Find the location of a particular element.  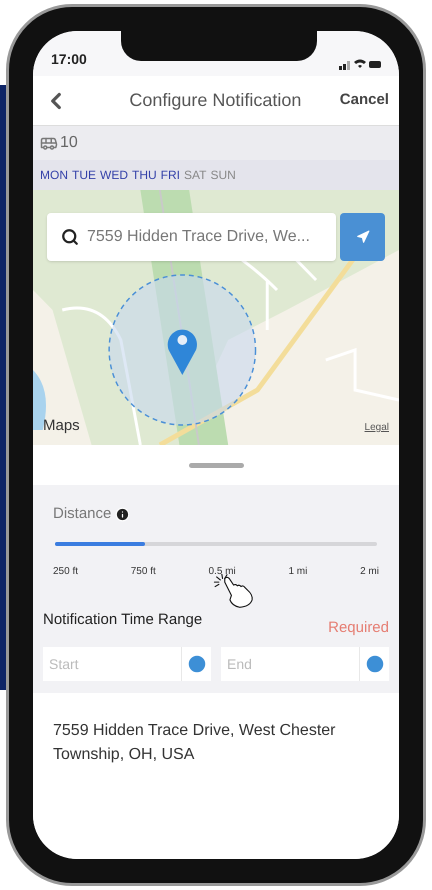

distance-label: Distance is located at coordinates (82, 514).